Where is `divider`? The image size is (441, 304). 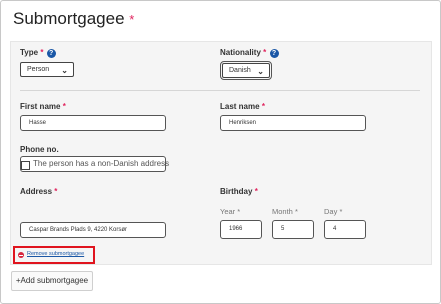 divider is located at coordinates (220, 90).